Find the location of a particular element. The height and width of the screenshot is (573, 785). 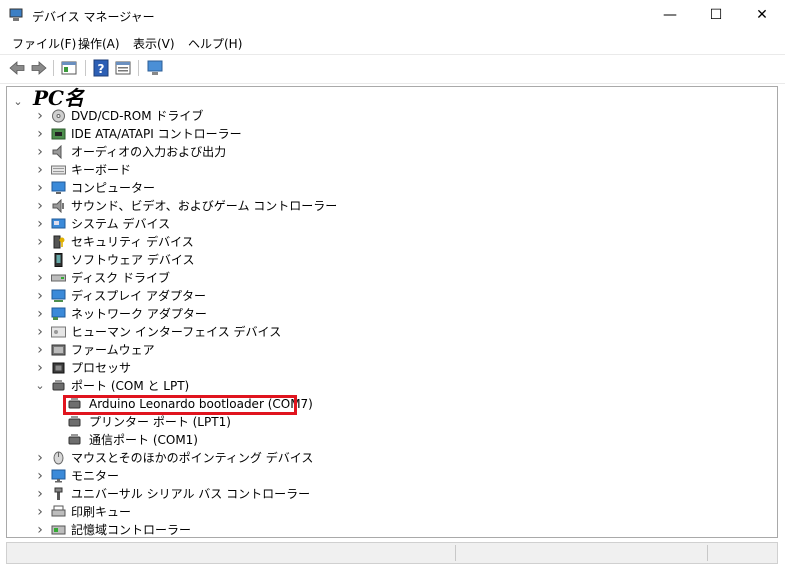

close-button: ✕ is located at coordinates (762, 15).